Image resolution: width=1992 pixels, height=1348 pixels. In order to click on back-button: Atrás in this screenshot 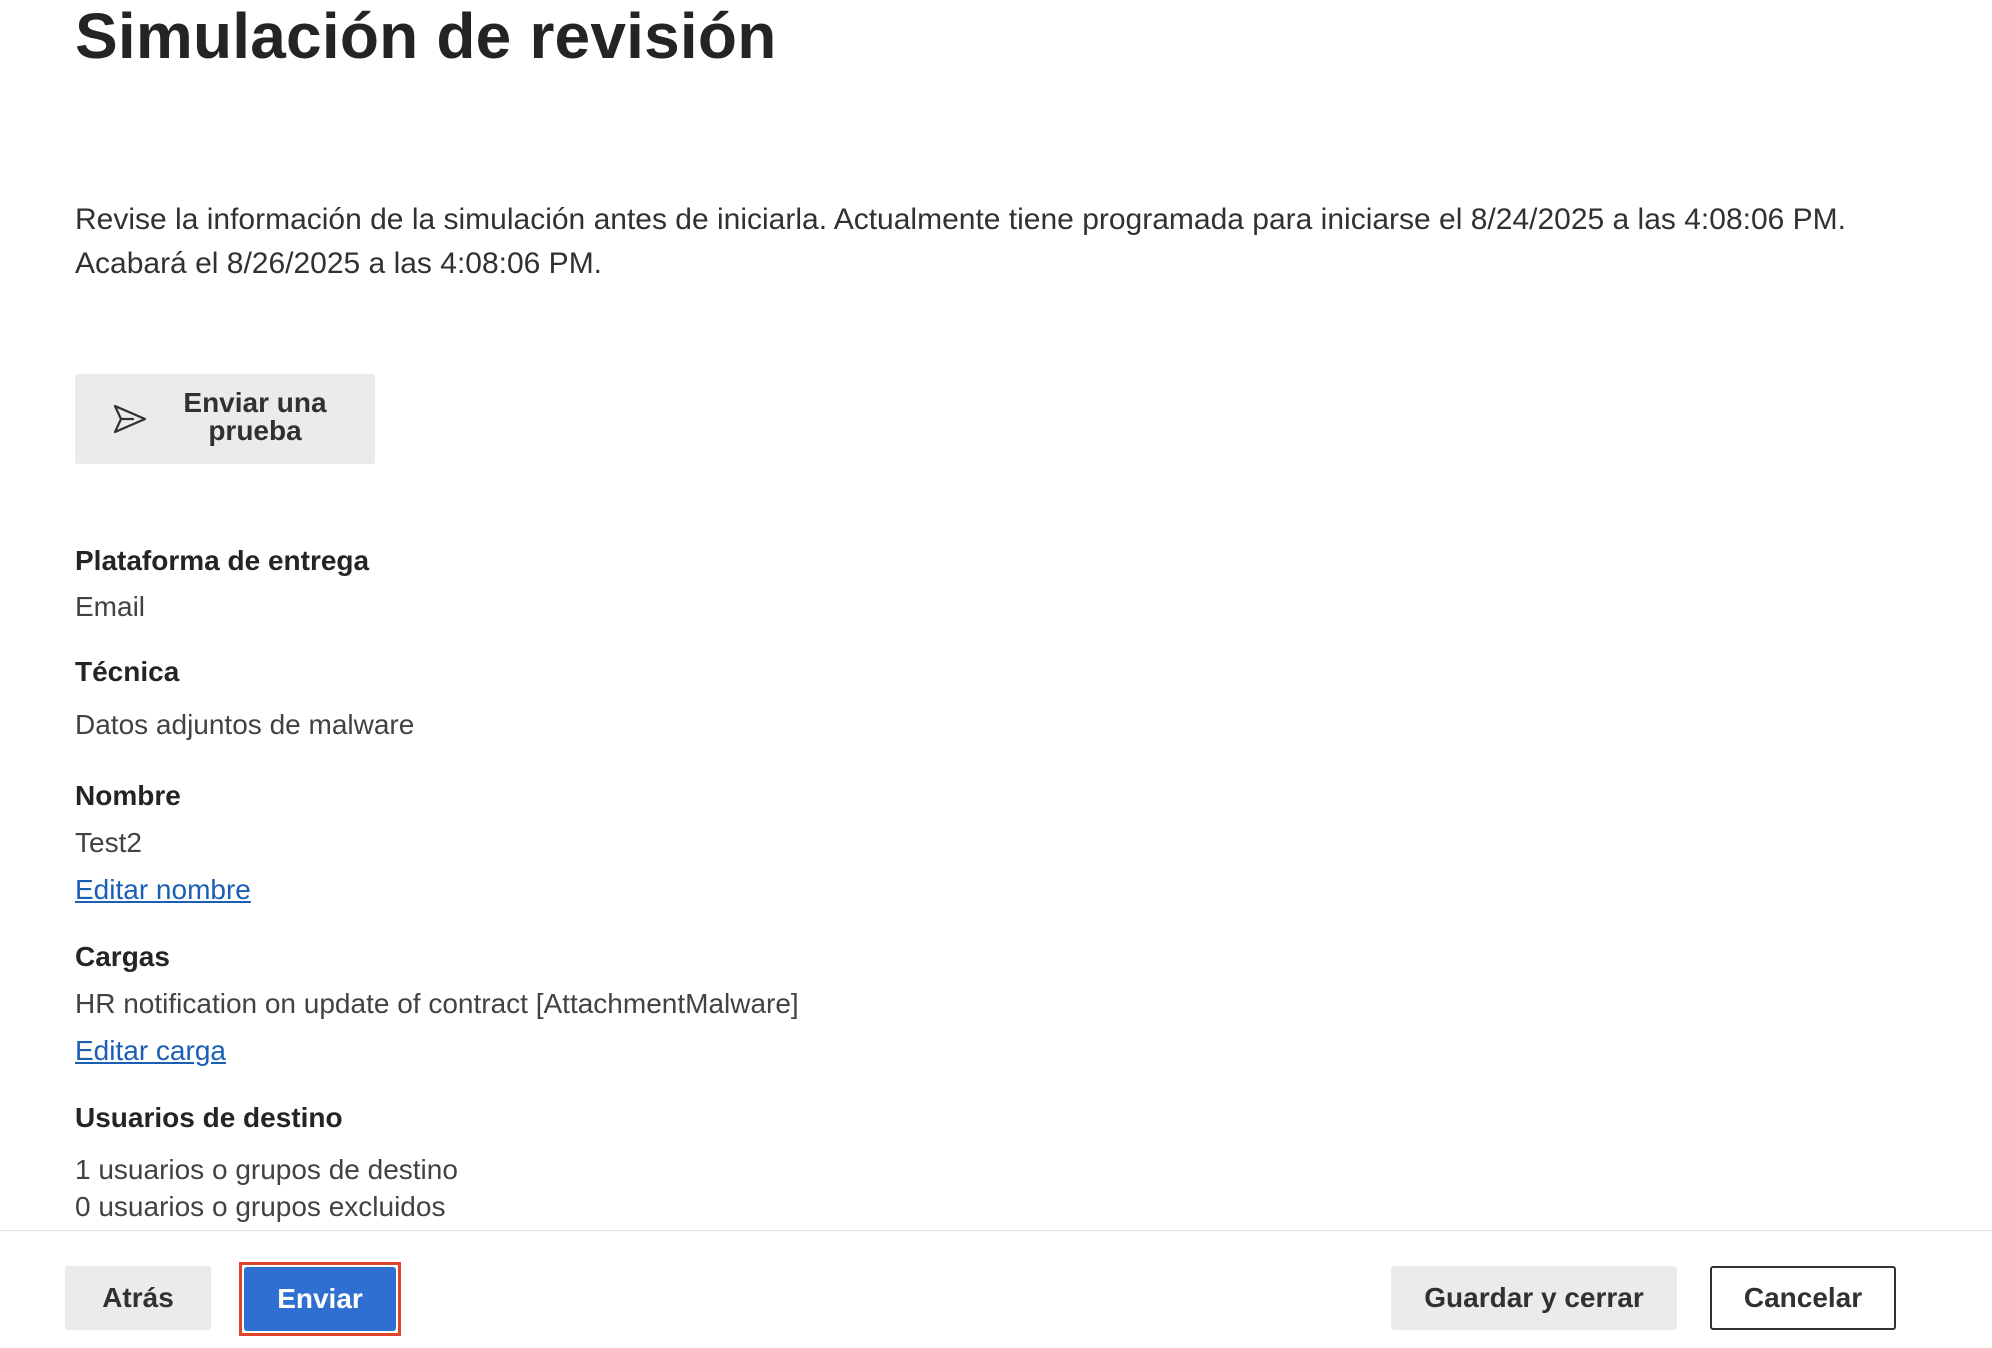, I will do `click(138, 1298)`.